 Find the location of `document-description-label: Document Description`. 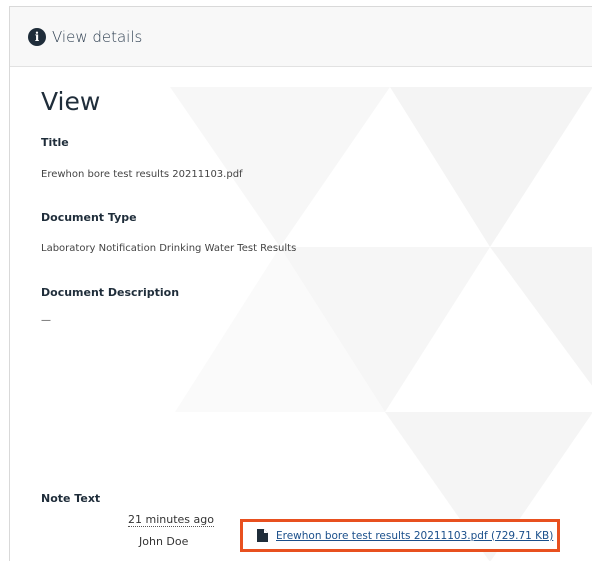

document-description-label: Document Description is located at coordinates (110, 292).